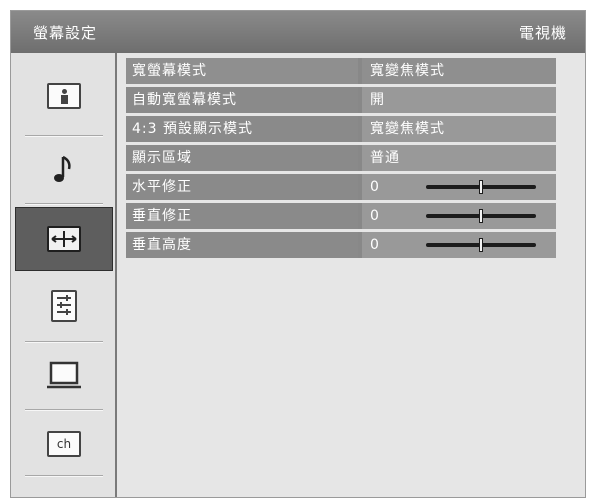  Describe the element at coordinates (242, 100) in the screenshot. I see `setting-label: 自動寬螢幕模式` at that location.